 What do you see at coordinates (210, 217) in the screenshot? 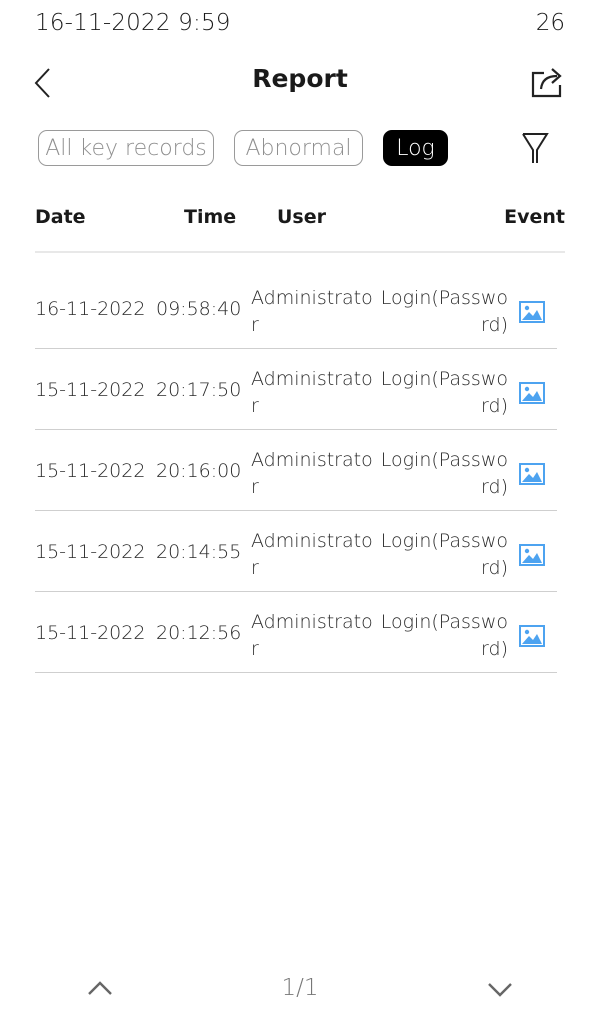
I see `column-header-time: Time` at bounding box center [210, 217].